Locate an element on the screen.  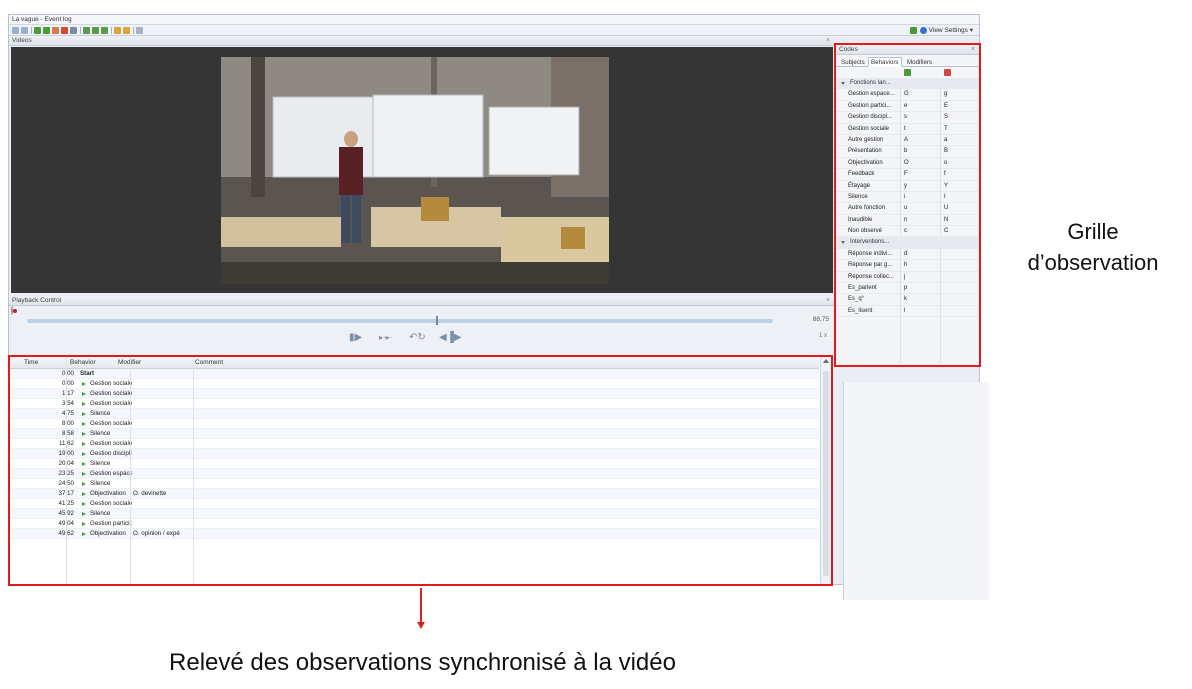
table-row: 8,00 Gestion sociale is located at coordinates (414, 424).